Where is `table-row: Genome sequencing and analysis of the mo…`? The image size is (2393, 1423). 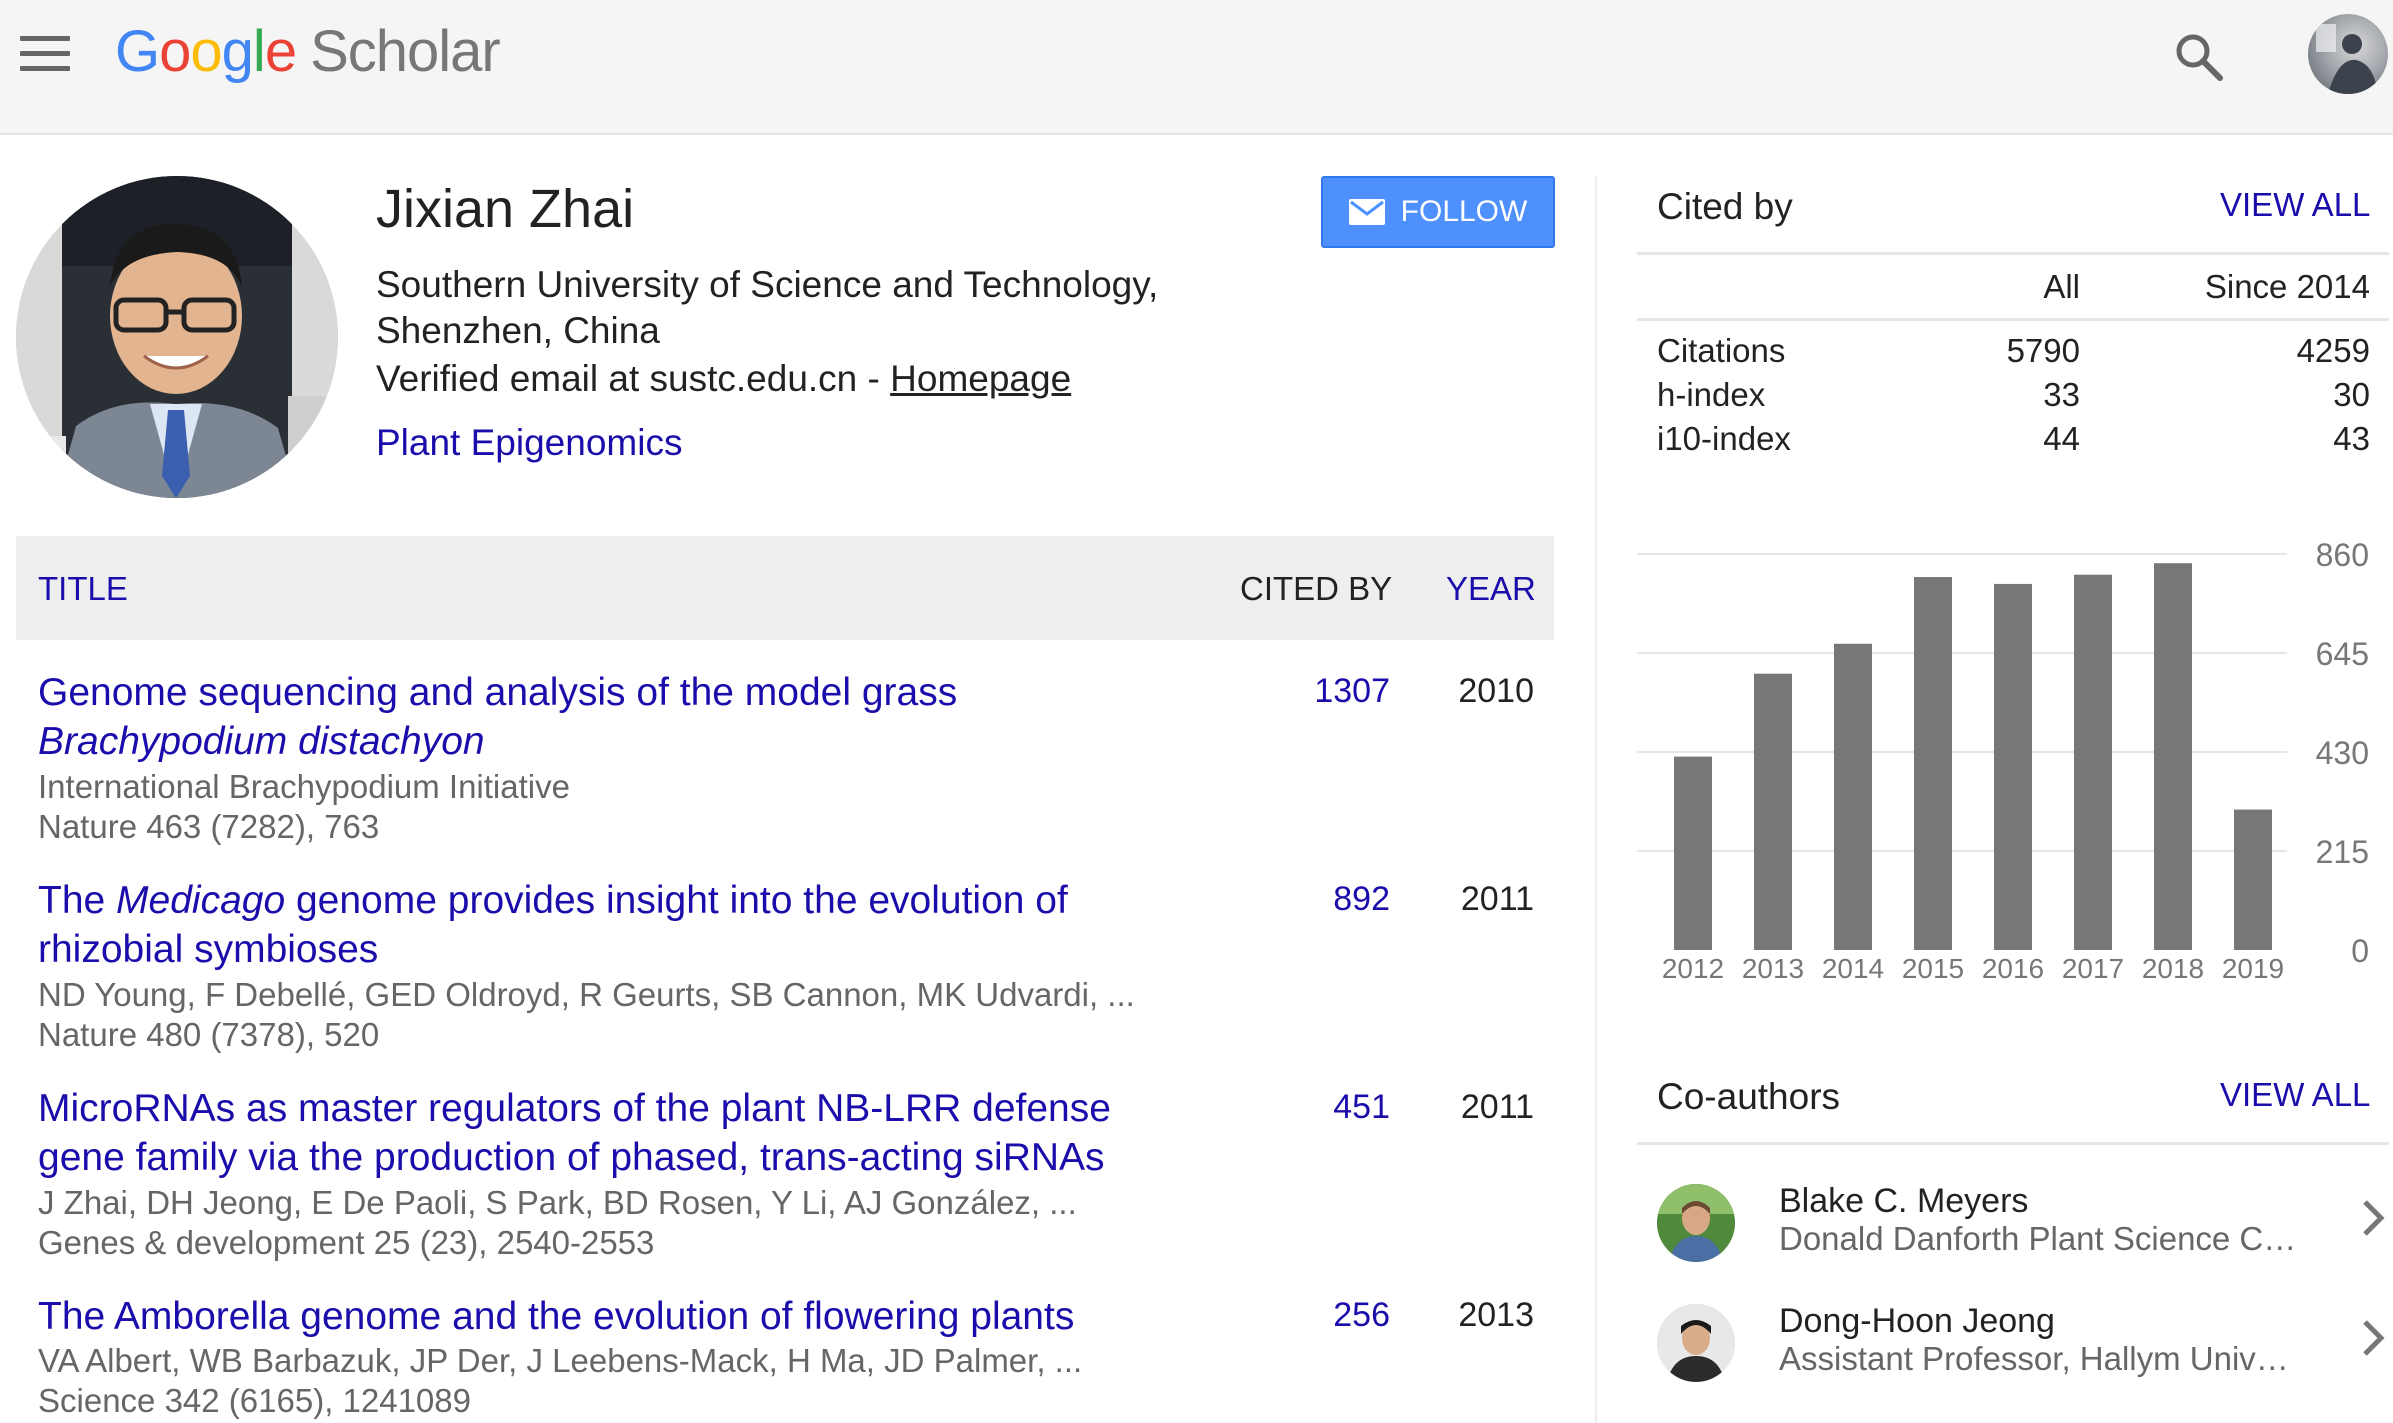 table-row: Genome sequencing and analysis of the mo… is located at coordinates (796, 763).